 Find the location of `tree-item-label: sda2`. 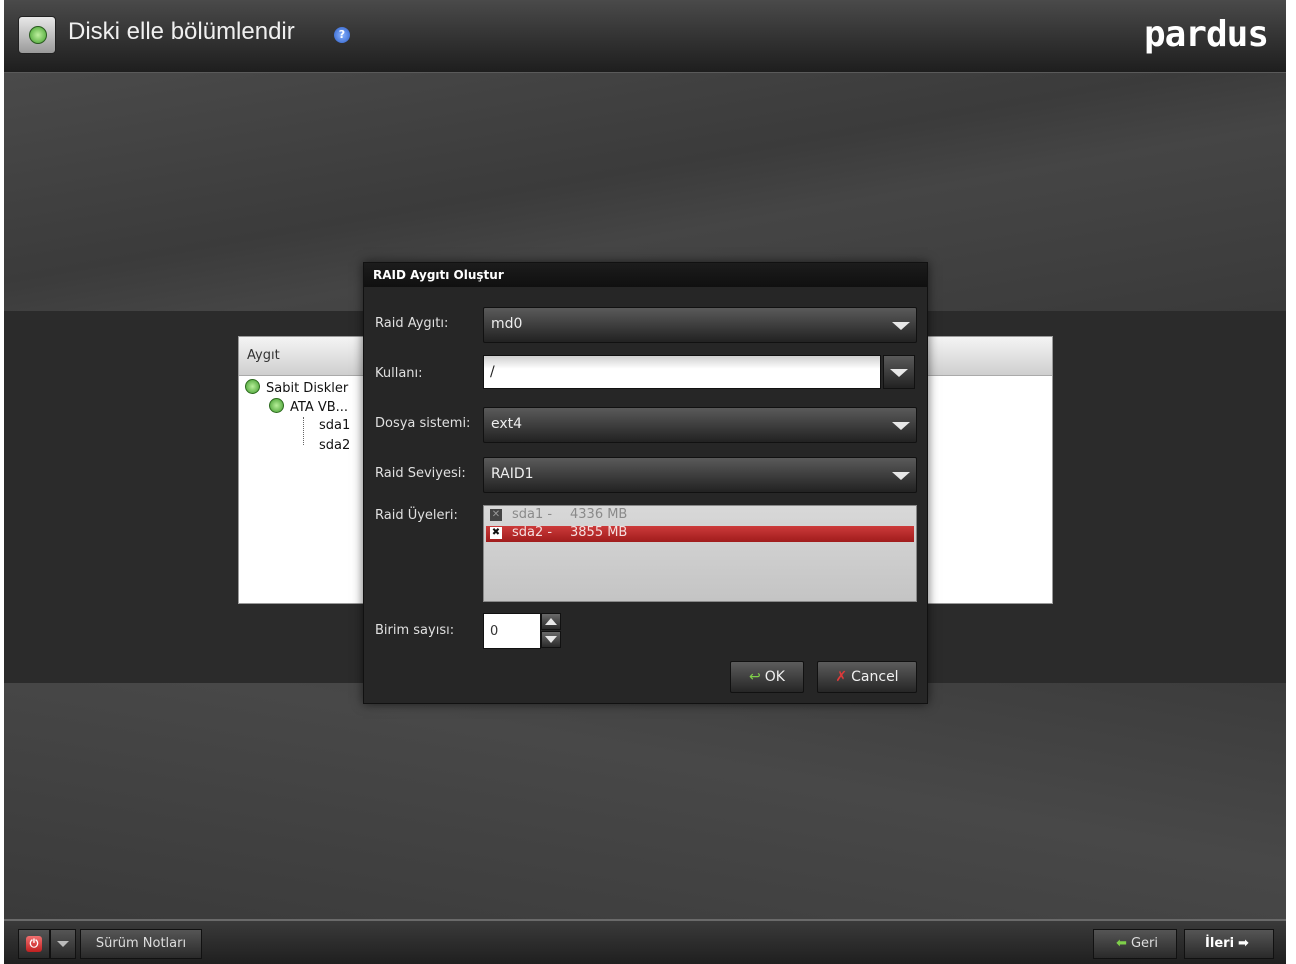

tree-item-label: sda2 is located at coordinates (335, 445).